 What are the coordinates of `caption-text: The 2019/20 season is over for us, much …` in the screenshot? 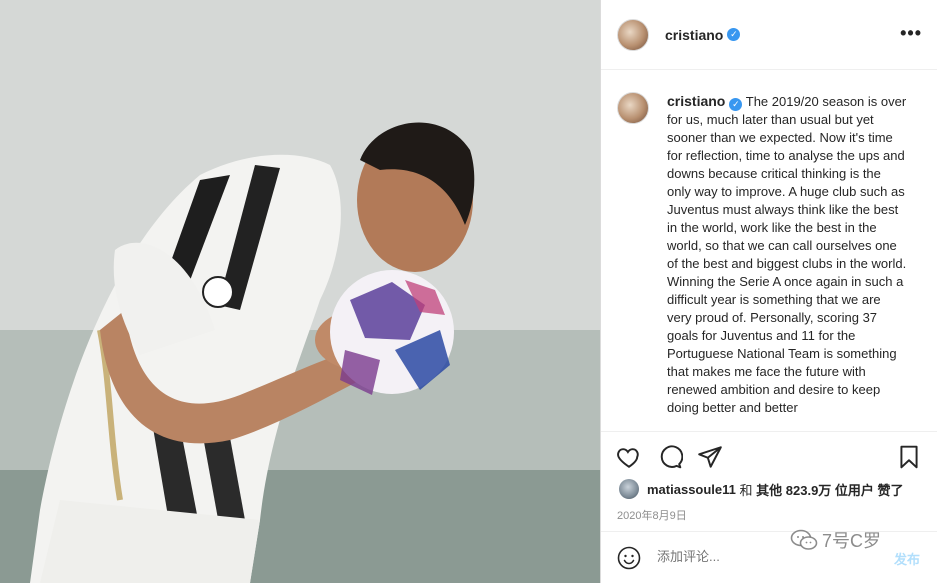 It's located at (787, 254).